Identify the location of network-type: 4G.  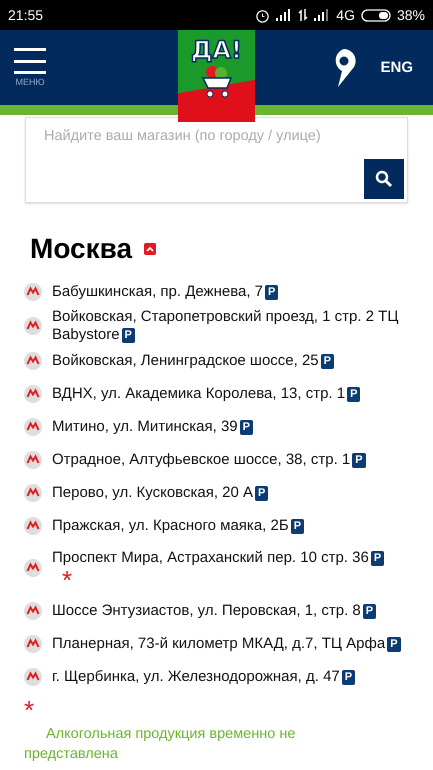
(345, 15).